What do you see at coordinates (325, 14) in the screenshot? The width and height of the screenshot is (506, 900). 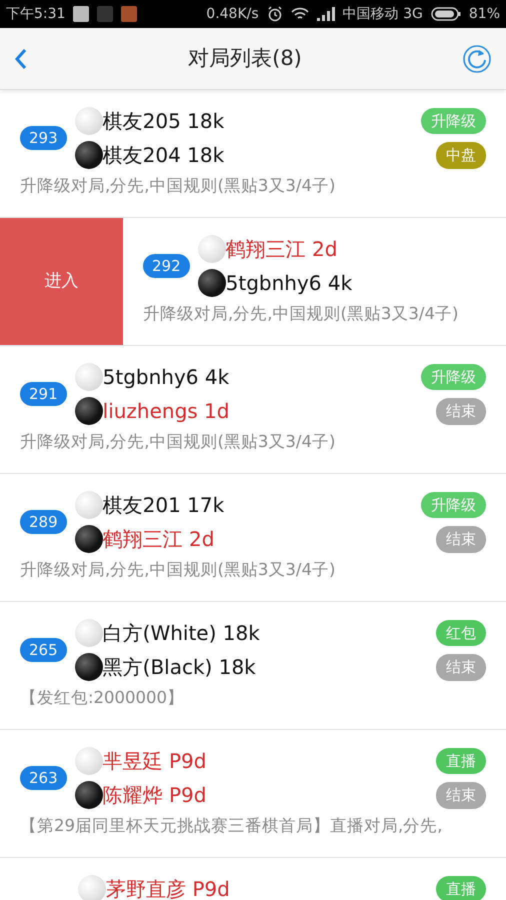 I see `signal-icon` at bounding box center [325, 14].